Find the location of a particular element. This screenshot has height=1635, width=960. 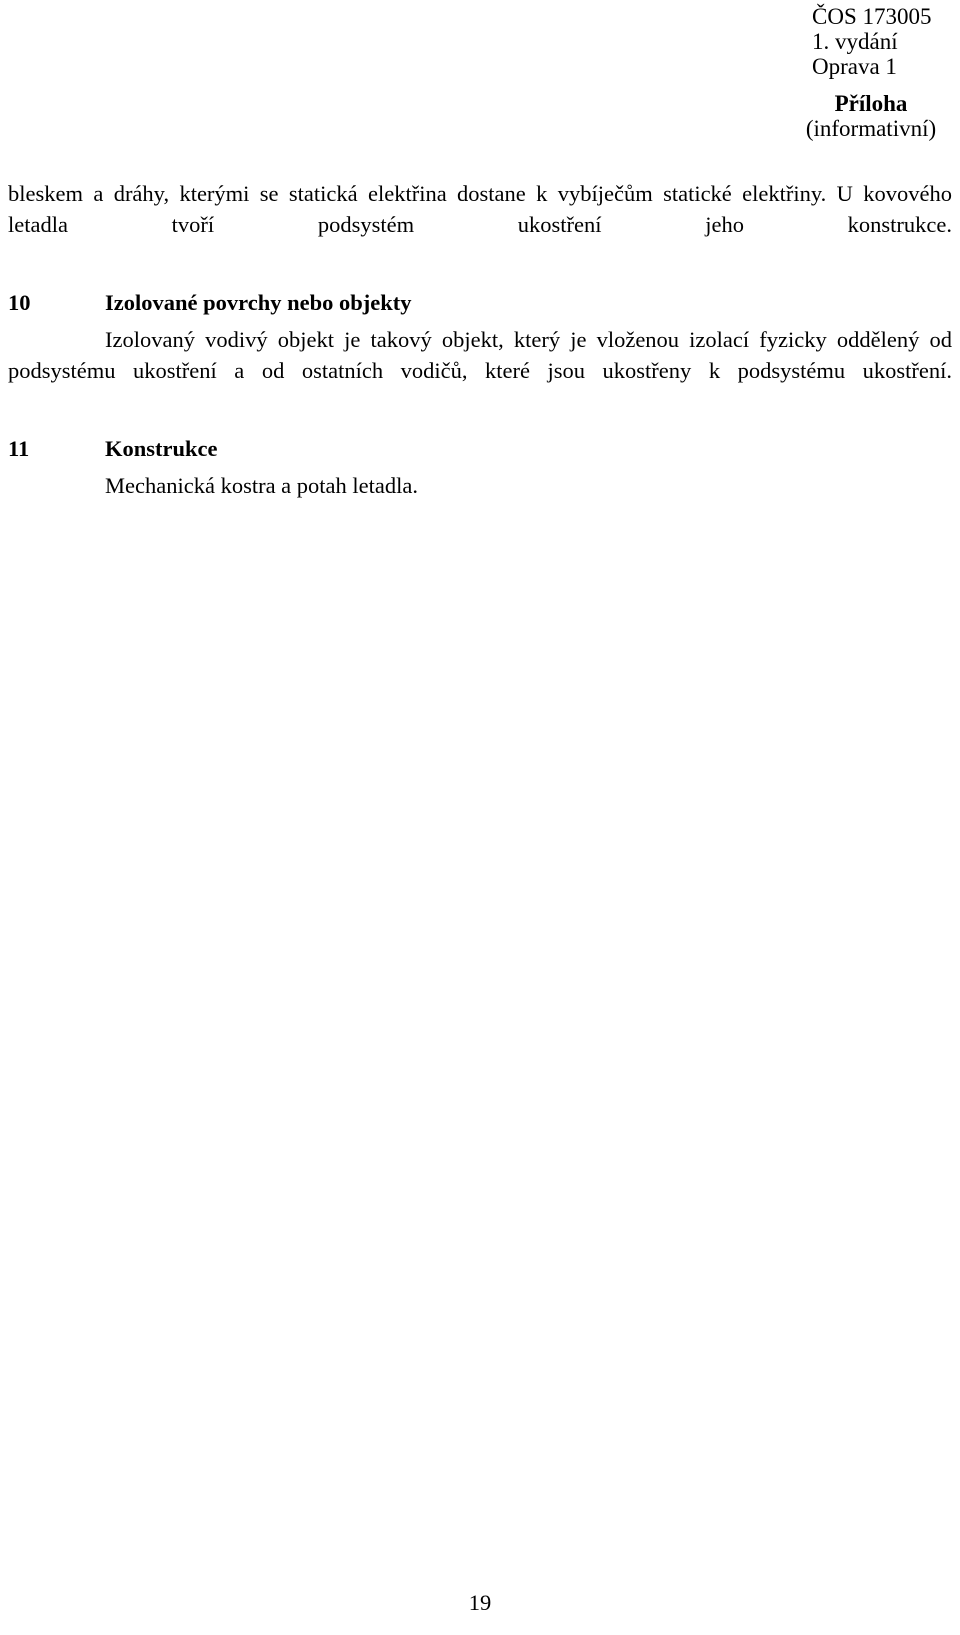

section-title: Konstrukce is located at coordinates (161, 448).